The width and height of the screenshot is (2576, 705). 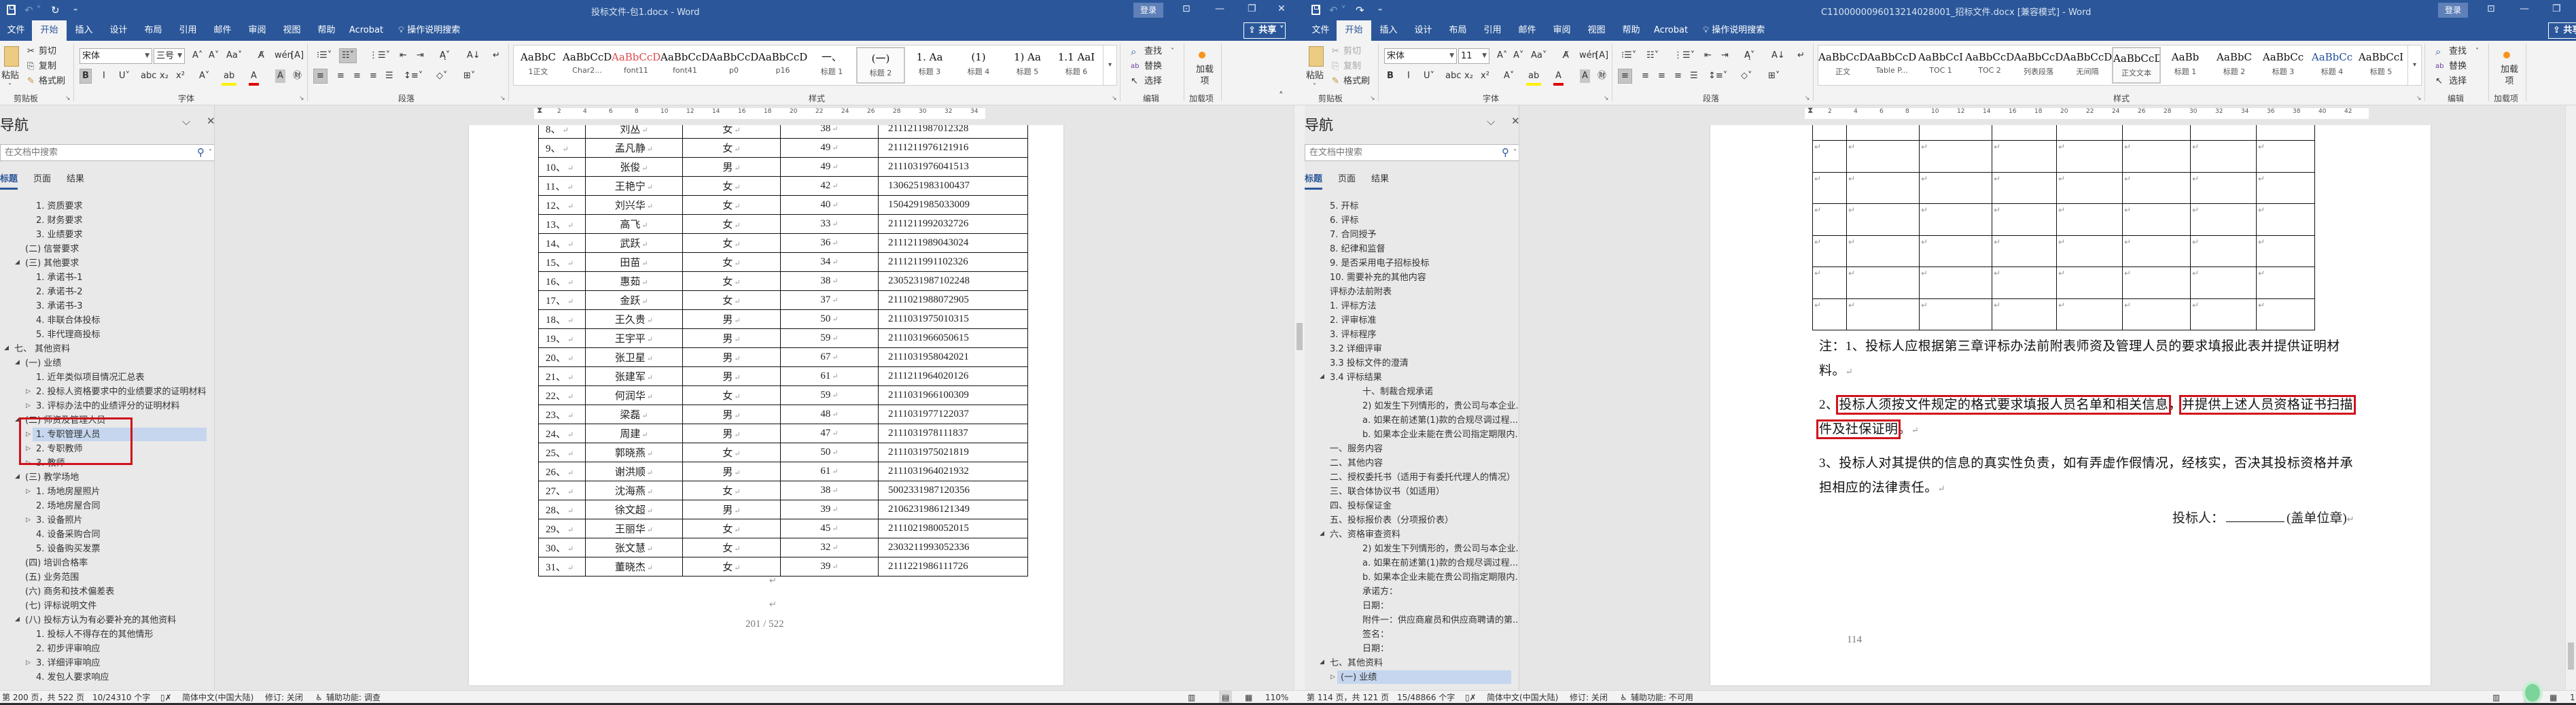 What do you see at coordinates (1628, 56) in the screenshot?
I see `bullets-icon: ⁝☰˅` at bounding box center [1628, 56].